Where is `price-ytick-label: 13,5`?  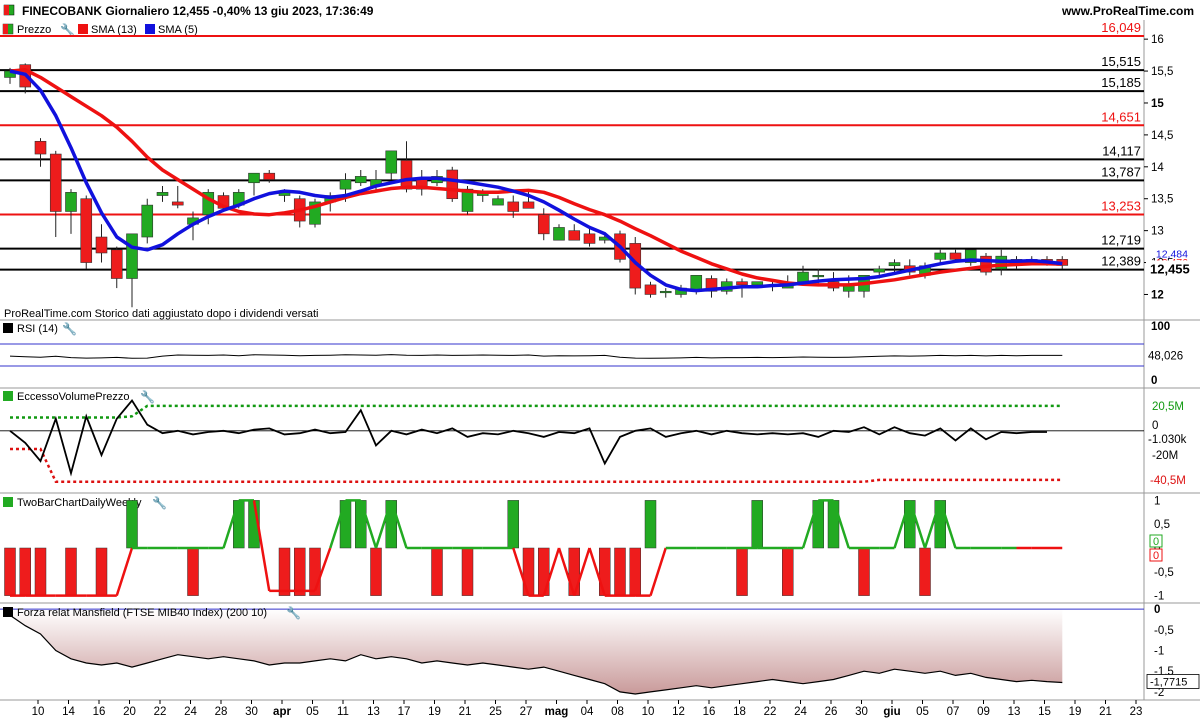
price-ytick-label: 13,5 is located at coordinates (1162, 200).